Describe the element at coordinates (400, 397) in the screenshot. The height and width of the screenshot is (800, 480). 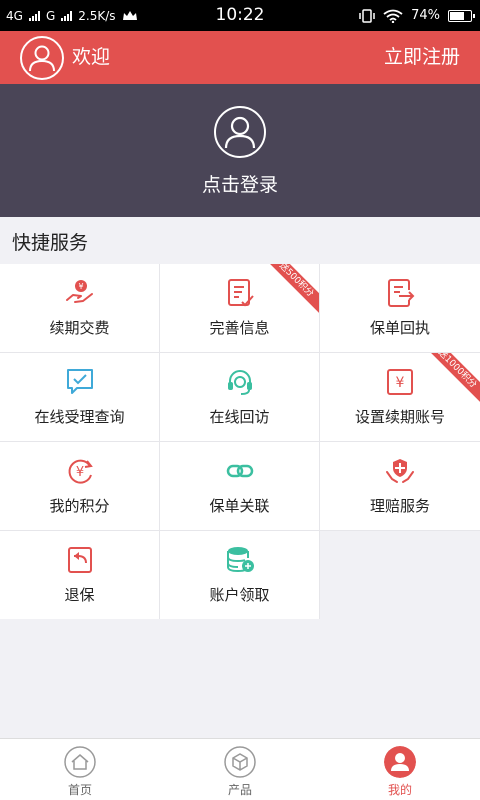
I see `service-set-renewal-account: ¥ 设置续期账号 送1000积分` at that location.